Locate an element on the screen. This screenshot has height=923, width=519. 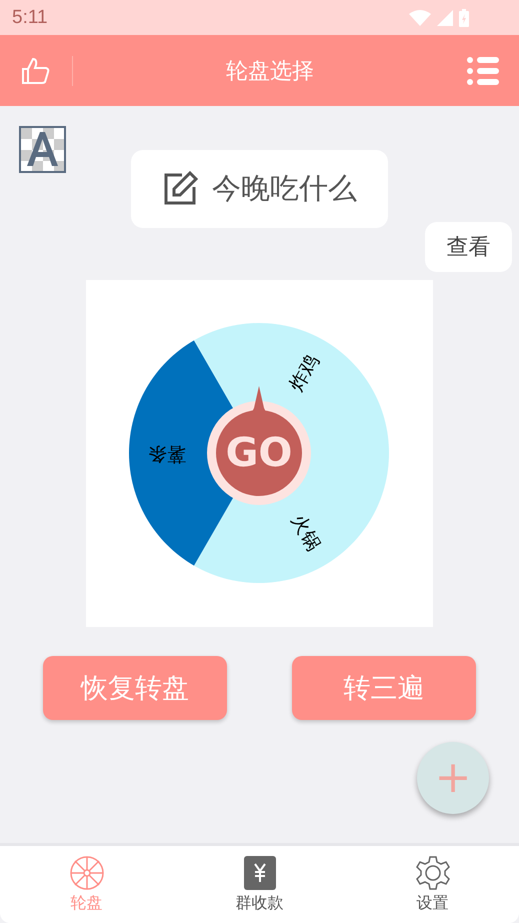
app-title: 轮盘选择 is located at coordinates (270, 72).